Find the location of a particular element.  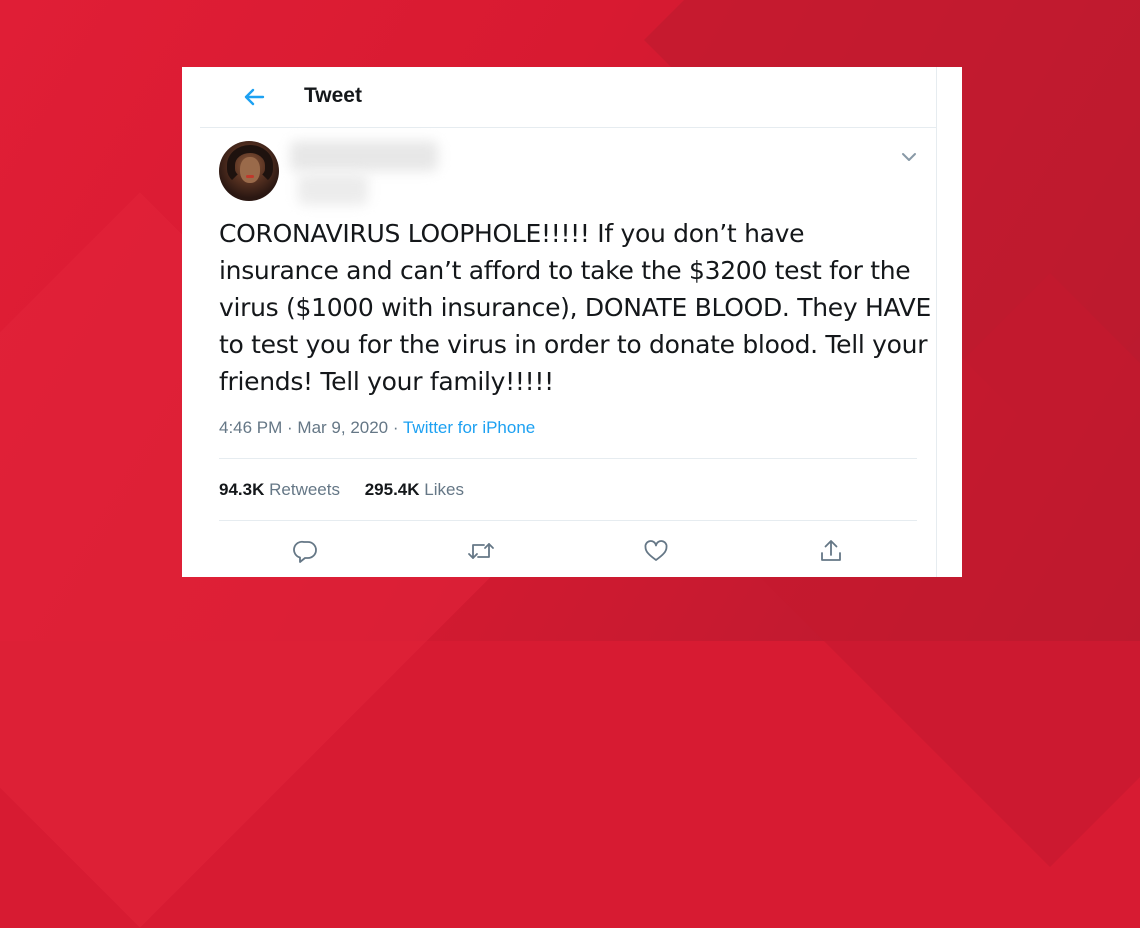

share-button is located at coordinates (831, 551).